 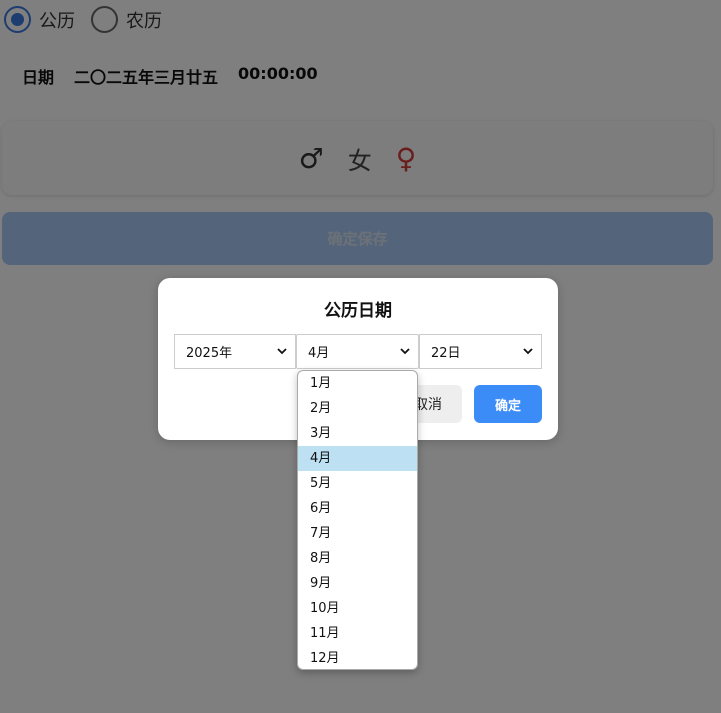 I want to click on dropdown-option: 3月, so click(x=357, y=433).